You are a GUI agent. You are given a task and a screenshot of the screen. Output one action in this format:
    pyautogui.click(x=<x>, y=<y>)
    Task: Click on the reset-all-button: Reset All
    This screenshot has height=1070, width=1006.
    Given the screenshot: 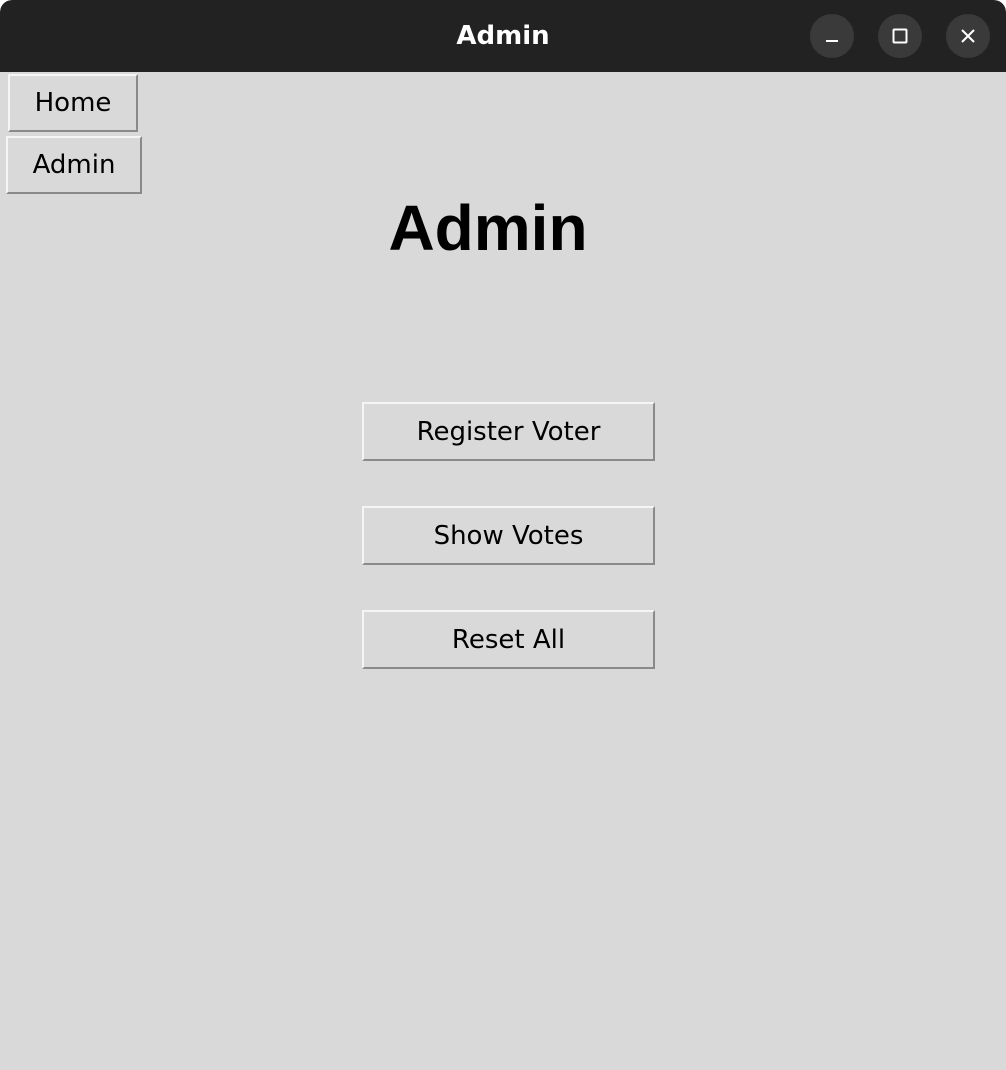 What is the action you would take?
    pyautogui.click(x=508, y=639)
    